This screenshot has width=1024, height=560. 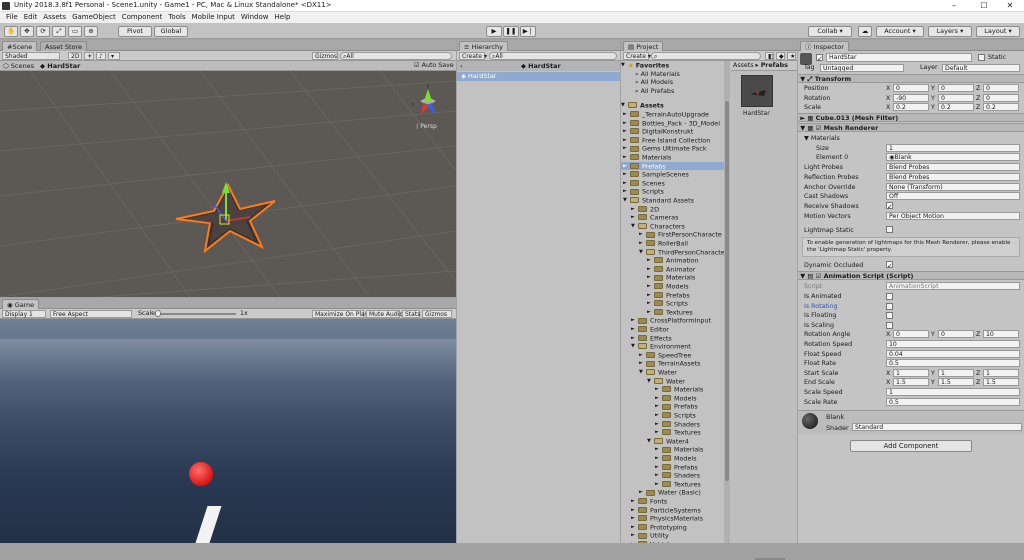 What do you see at coordinates (135, 31) in the screenshot?
I see `pivot-toggle: Pivot` at bounding box center [135, 31].